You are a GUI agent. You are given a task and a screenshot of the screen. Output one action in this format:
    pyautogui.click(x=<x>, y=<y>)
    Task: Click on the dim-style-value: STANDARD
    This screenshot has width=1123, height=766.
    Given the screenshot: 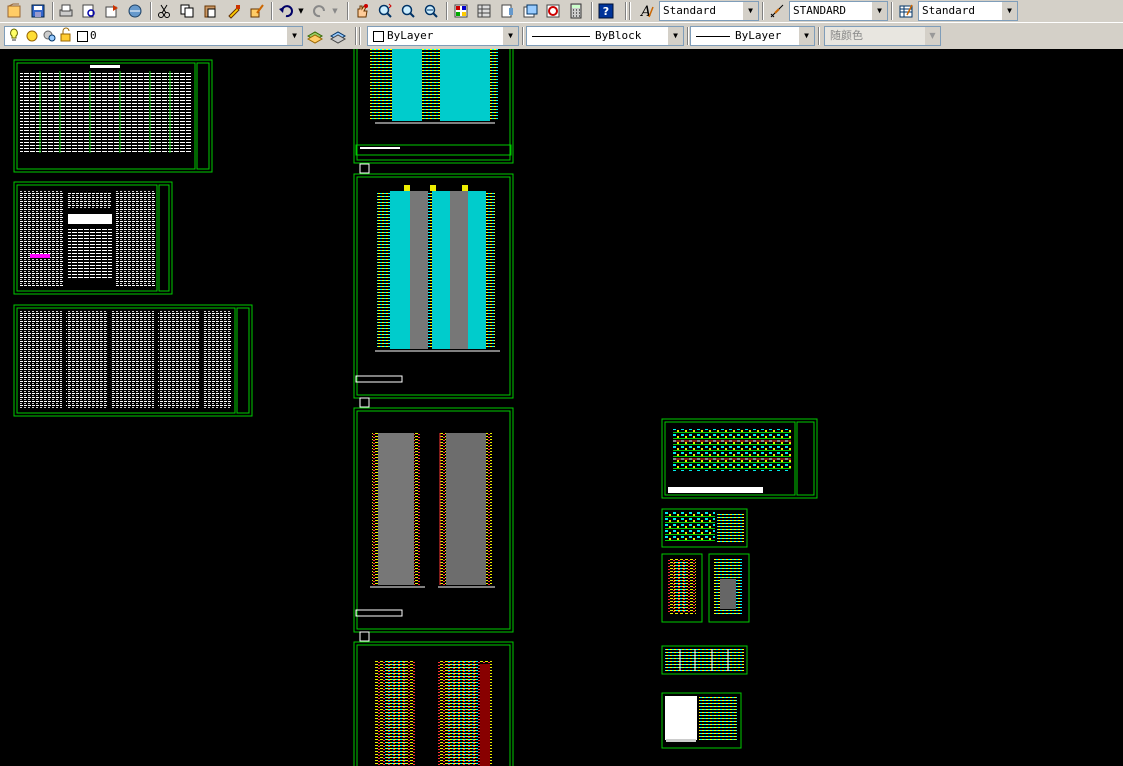 What is the action you would take?
    pyautogui.click(x=819, y=10)
    